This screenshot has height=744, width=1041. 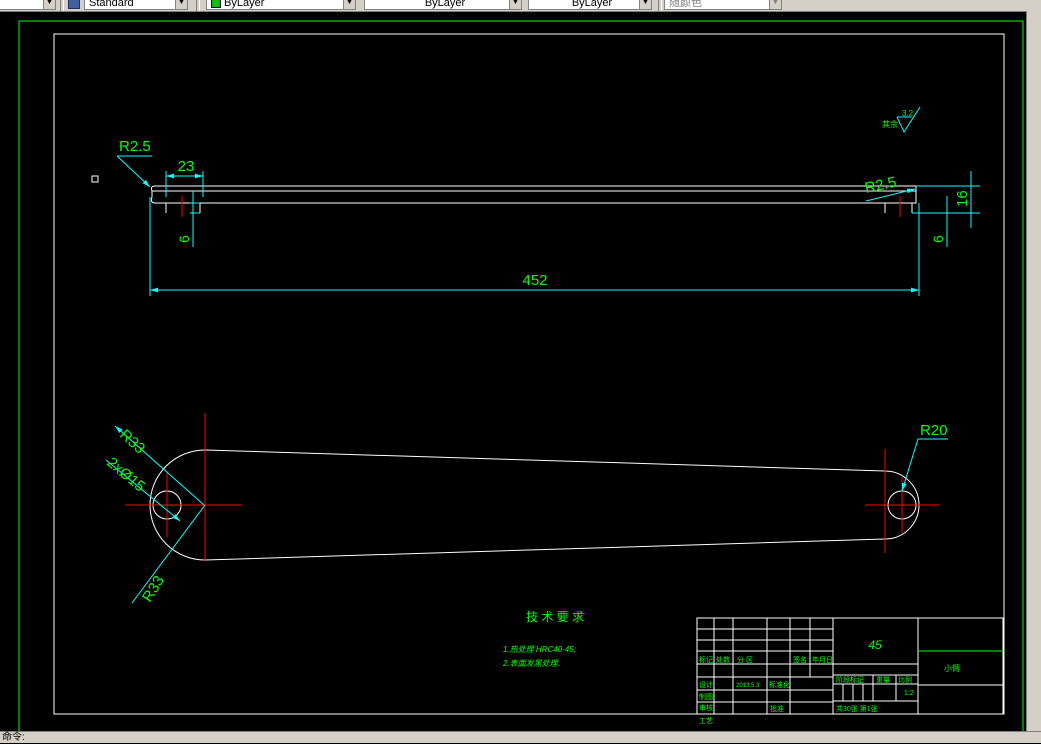 I want to click on row-draw: 制图, so click(x=706, y=696).